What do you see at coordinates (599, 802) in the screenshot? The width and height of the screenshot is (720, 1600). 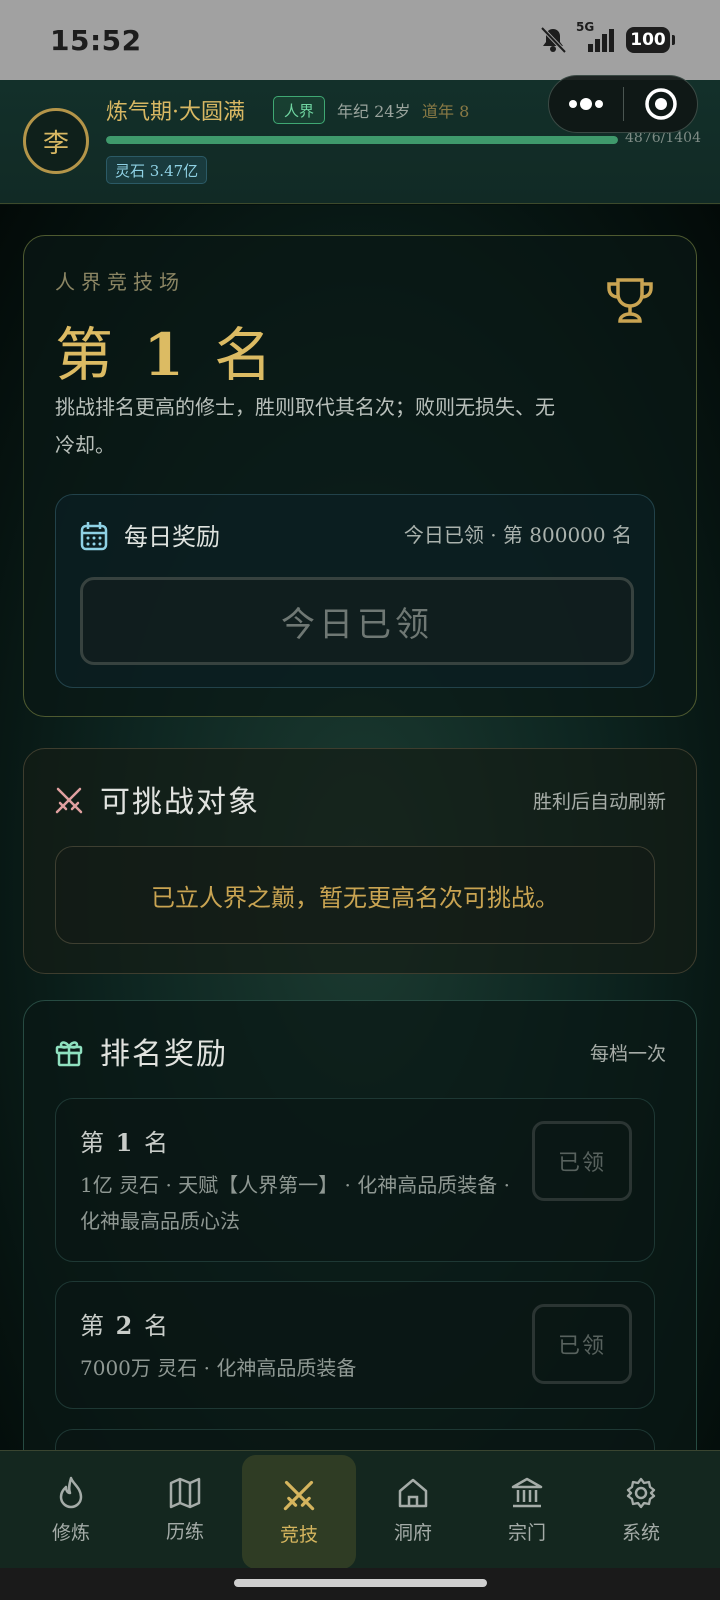 I see `challenge-refresh-hint: 胜利后自动刷新` at bounding box center [599, 802].